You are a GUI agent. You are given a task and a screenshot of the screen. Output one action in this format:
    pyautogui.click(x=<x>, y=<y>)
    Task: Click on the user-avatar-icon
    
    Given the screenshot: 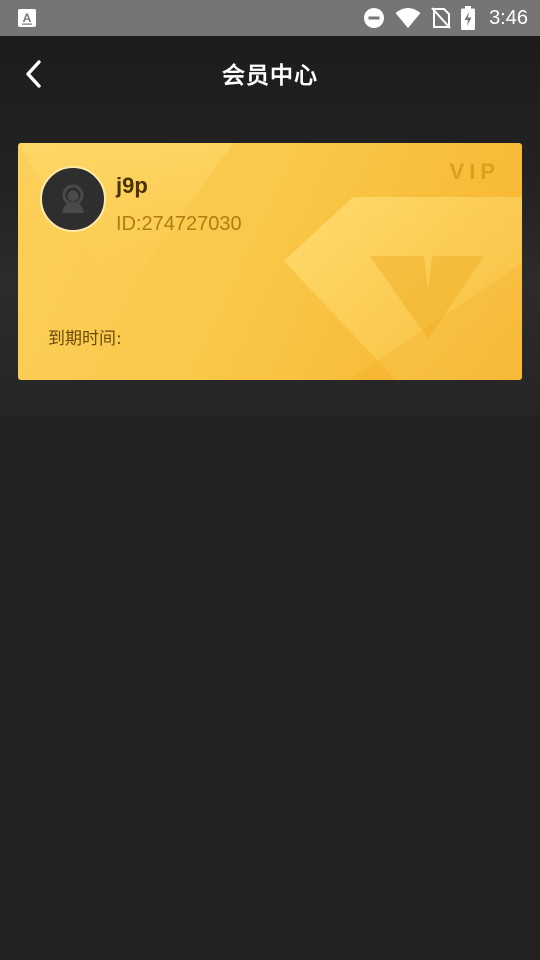 What is the action you would take?
    pyautogui.click(x=73, y=198)
    